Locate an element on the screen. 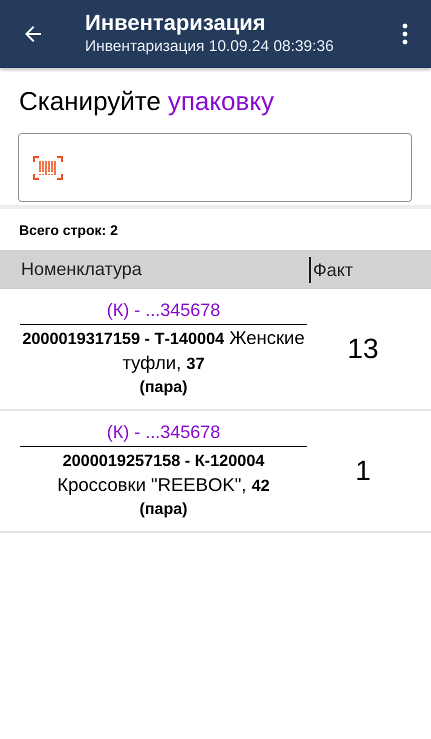 The width and height of the screenshot is (431, 739). prompt-text: Сканируйте is located at coordinates (90, 101).